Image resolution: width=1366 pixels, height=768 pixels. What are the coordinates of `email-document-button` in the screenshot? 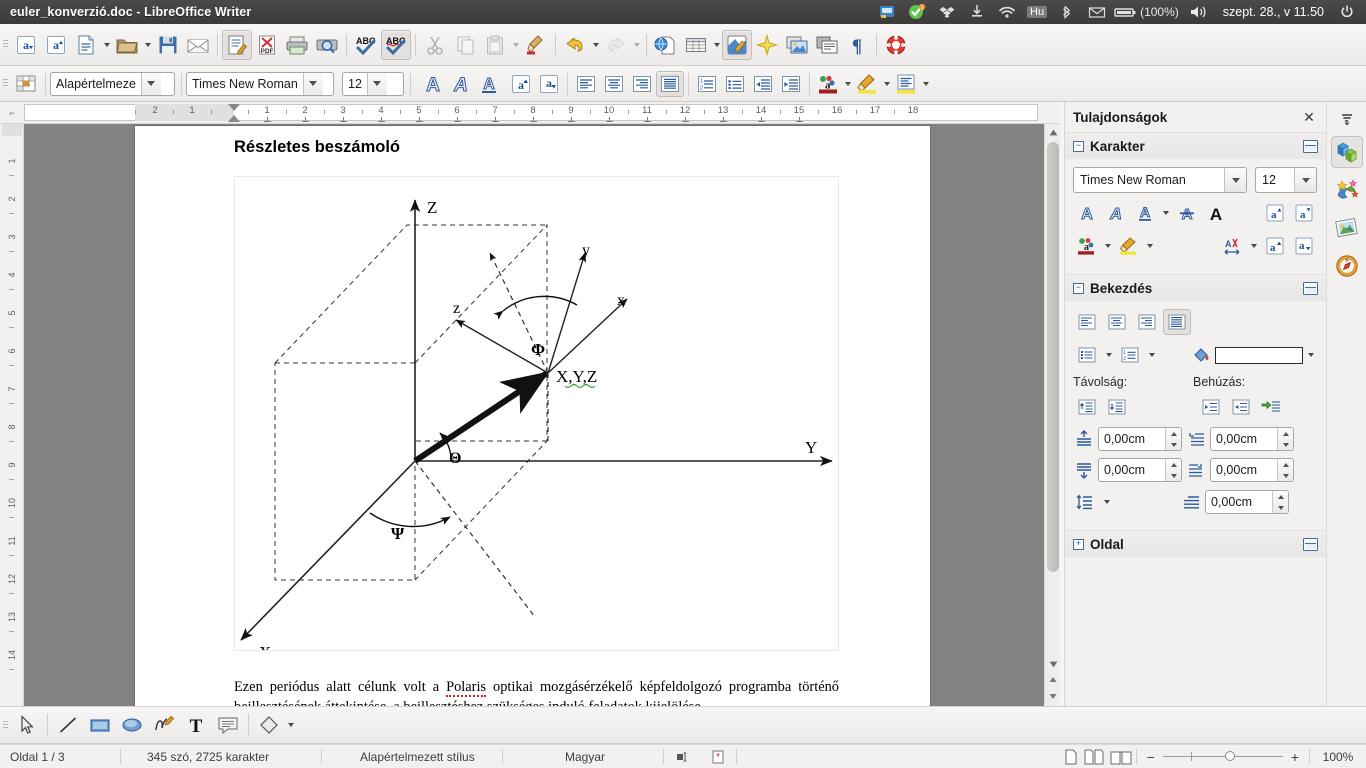 It's located at (198, 45).